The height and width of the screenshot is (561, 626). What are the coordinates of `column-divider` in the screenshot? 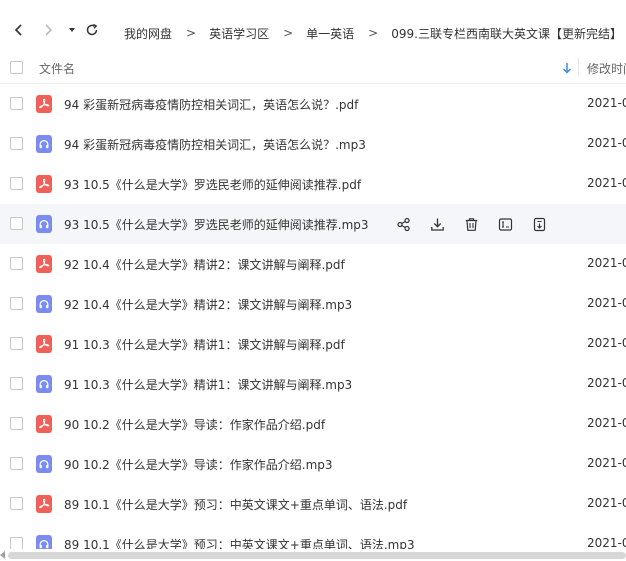 It's located at (578, 67).